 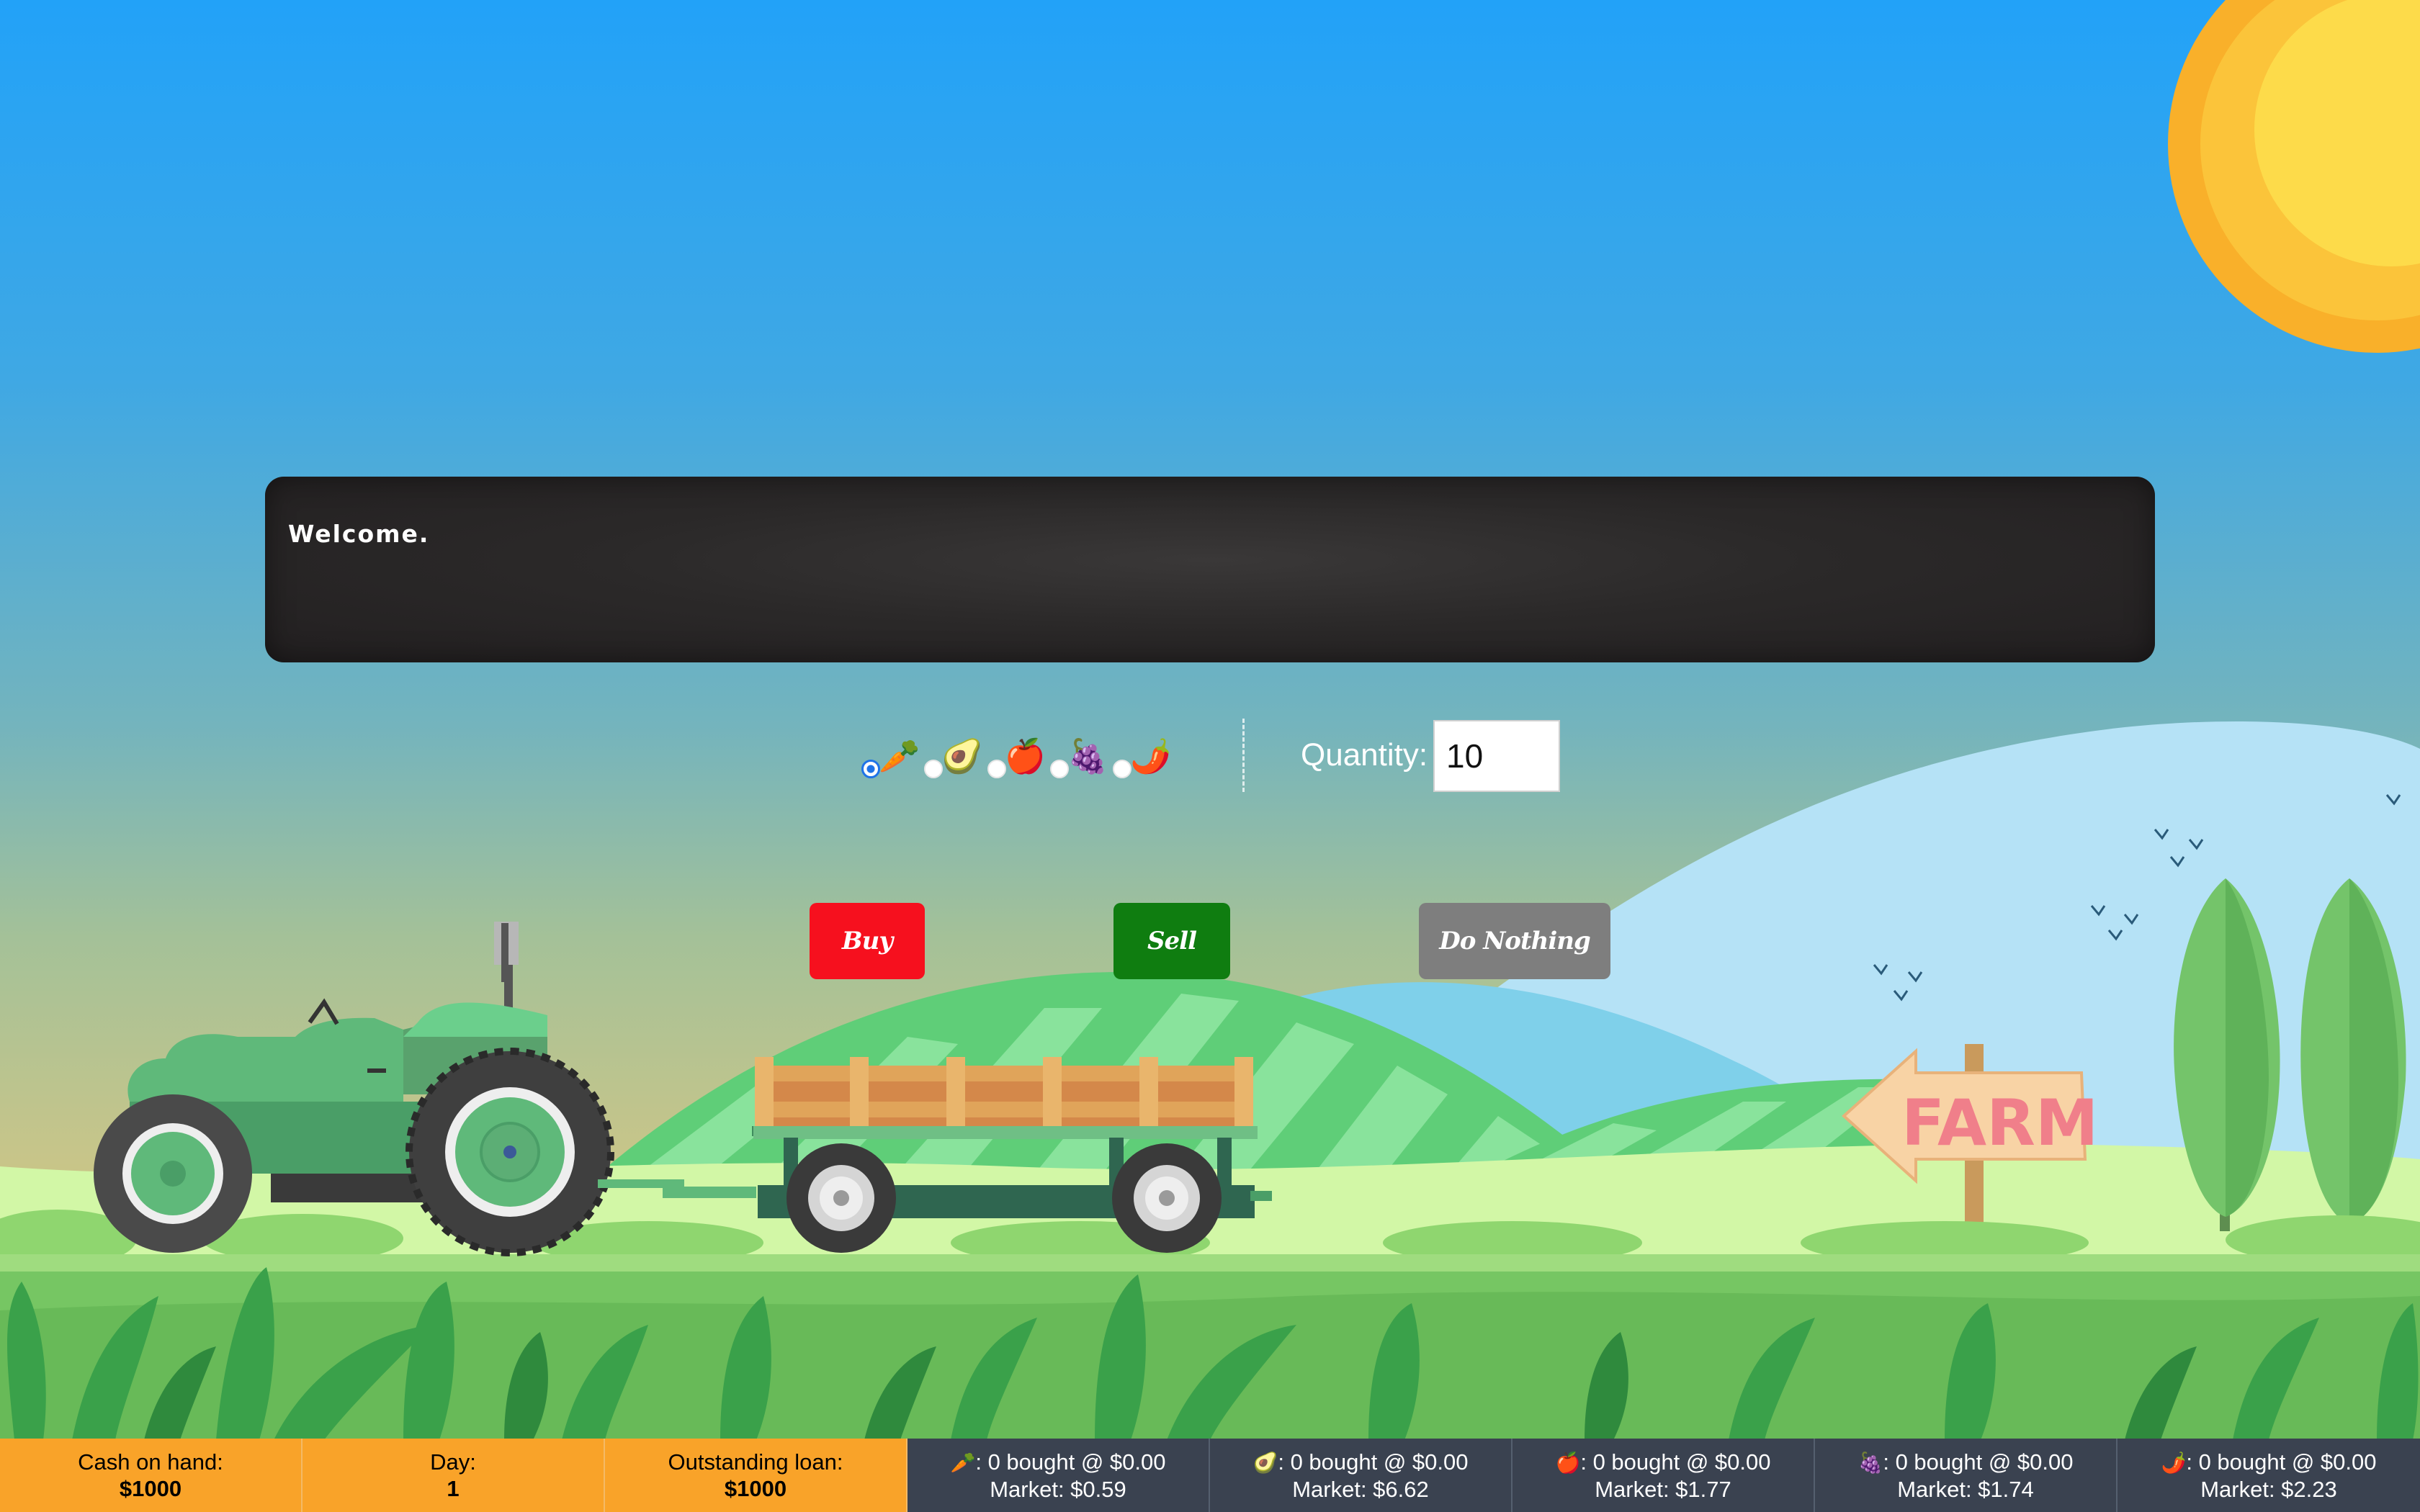 I want to click on inventory-market-price: Market: $1.74, so click(x=1965, y=1489).